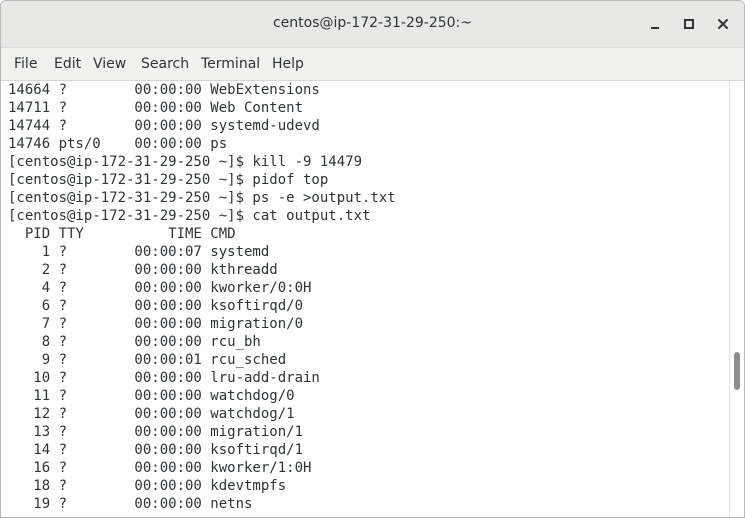 The image size is (745, 518). Describe the element at coordinates (143, 270) in the screenshot. I see `terminal-line: 2 ? 00:00:00 kthreadd` at that location.